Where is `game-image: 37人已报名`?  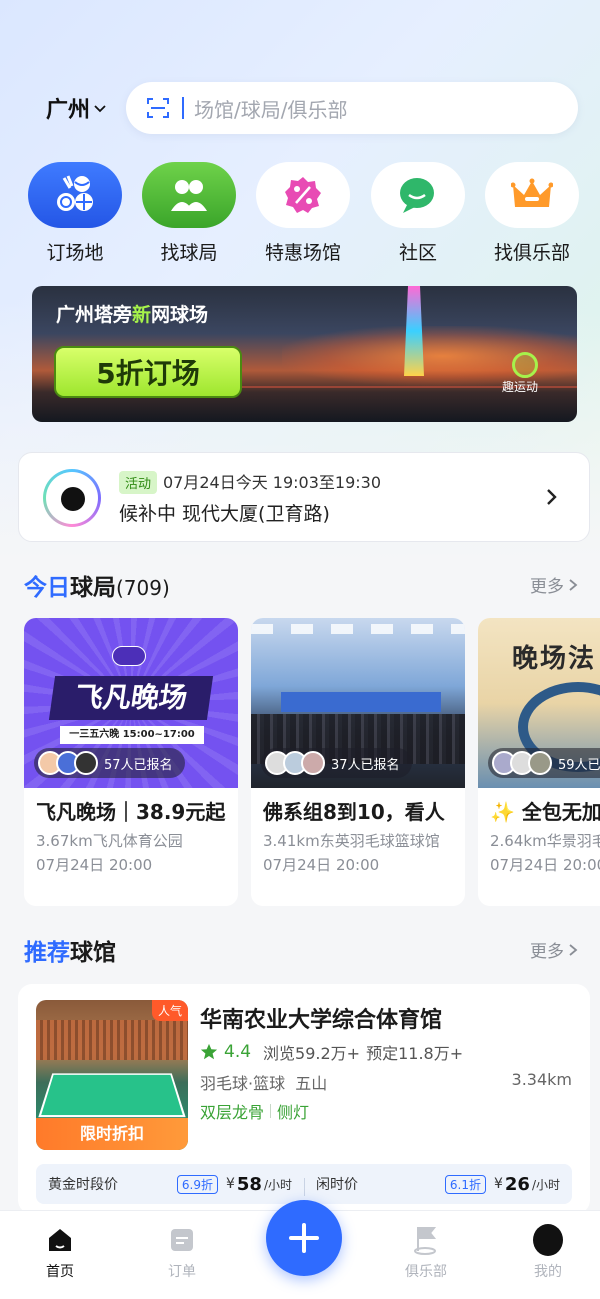
game-image: 37人已报名 is located at coordinates (358, 703).